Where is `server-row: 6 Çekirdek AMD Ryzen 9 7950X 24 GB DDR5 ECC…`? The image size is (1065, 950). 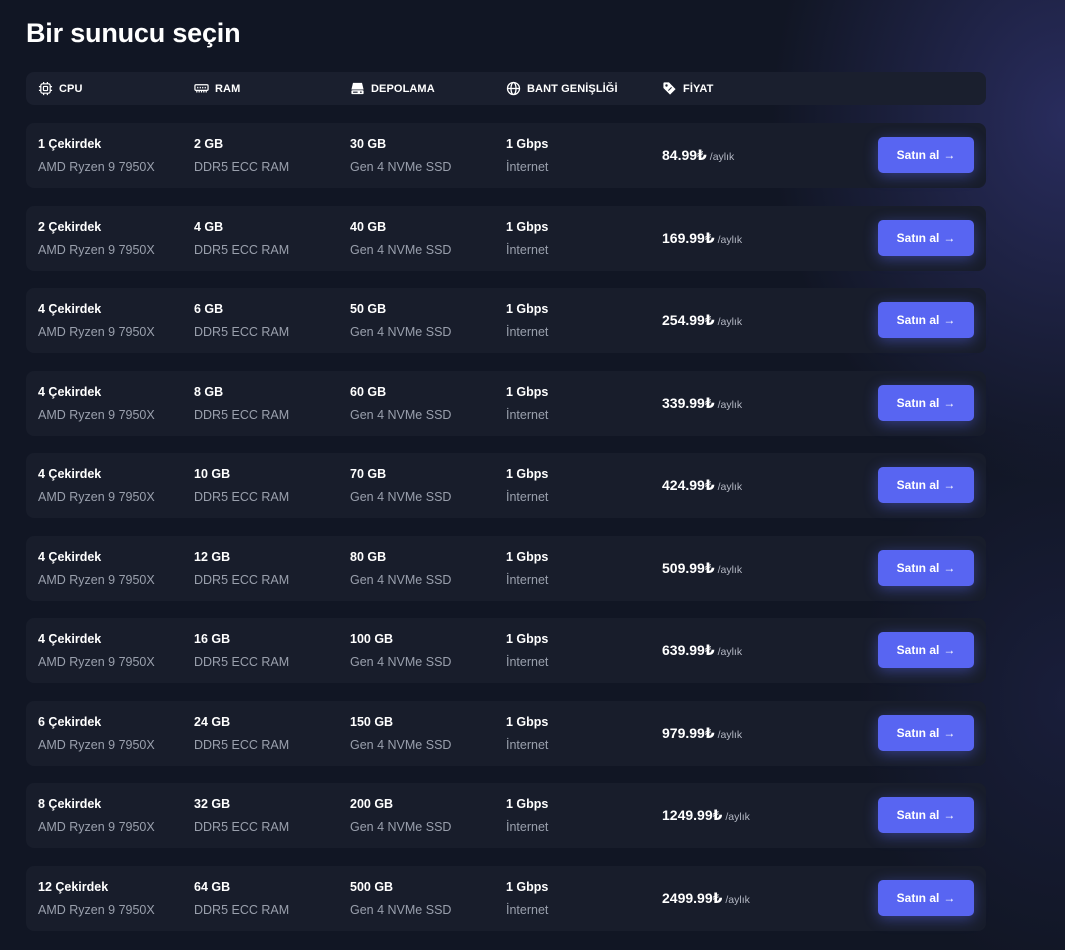
server-row: 6 Çekirdek AMD Ryzen 9 7950X 24 GB DDR5 ECC… is located at coordinates (506, 733).